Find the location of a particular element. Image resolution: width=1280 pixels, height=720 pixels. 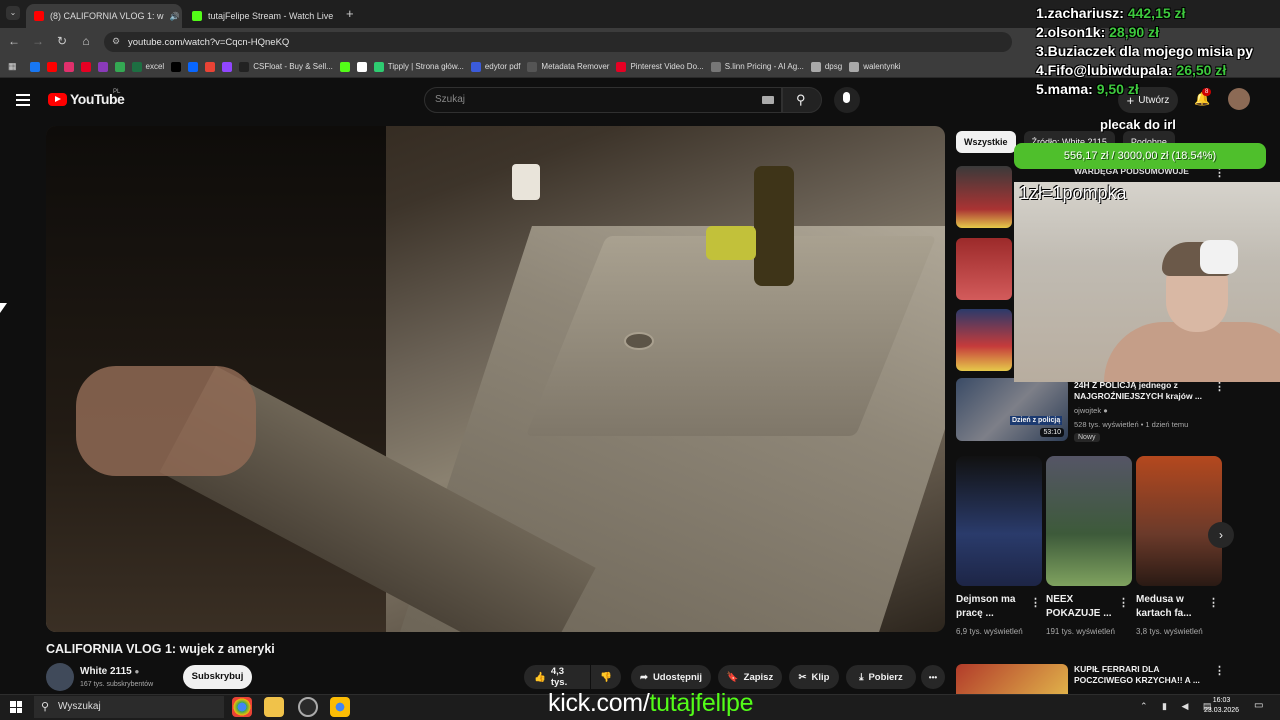

tab-title: tutajFelipe Stream - Watch Live is located at coordinates (271, 16).